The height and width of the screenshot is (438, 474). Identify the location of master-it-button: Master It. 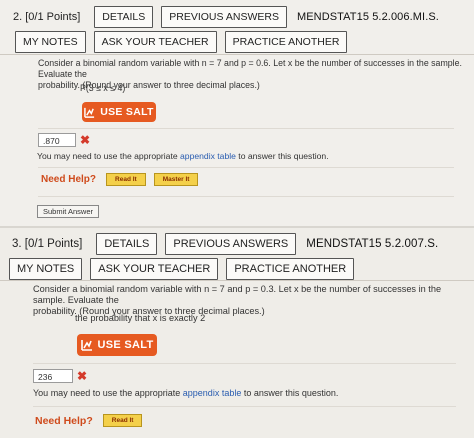
(176, 179).